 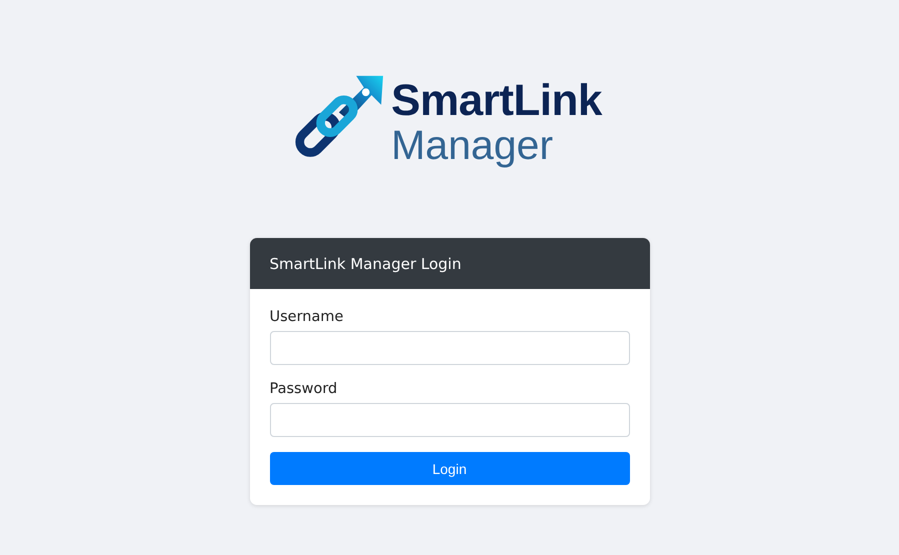 What do you see at coordinates (304, 389) in the screenshot?
I see `field-label: Password` at bounding box center [304, 389].